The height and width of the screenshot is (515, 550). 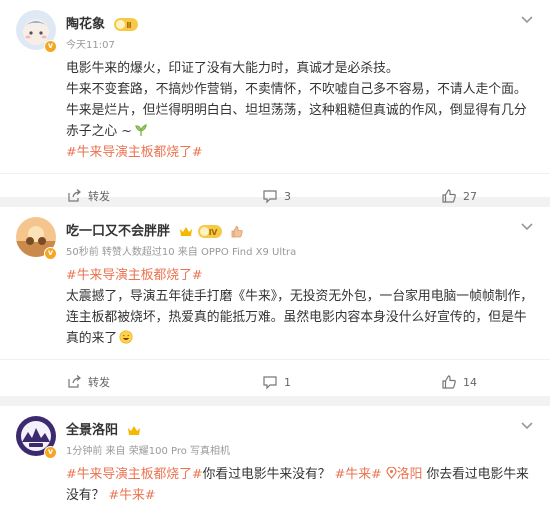 I want to click on author-name: 陶花象 Ⅱ, so click(x=102, y=22).